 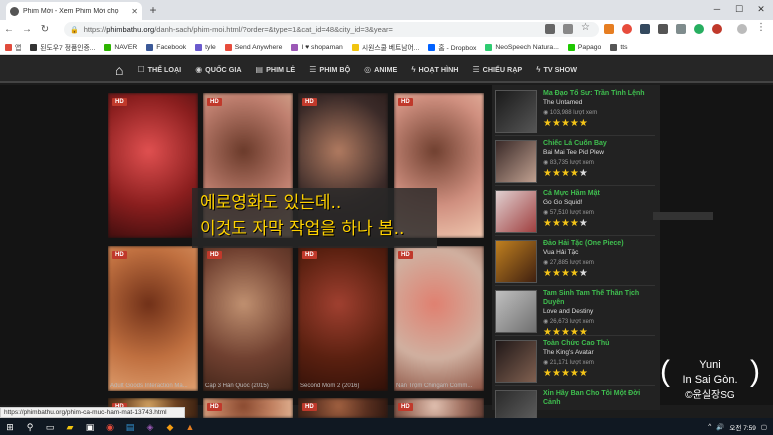 I want to click on nav-item: ☰ PHIM BỘ, so click(x=329, y=69).